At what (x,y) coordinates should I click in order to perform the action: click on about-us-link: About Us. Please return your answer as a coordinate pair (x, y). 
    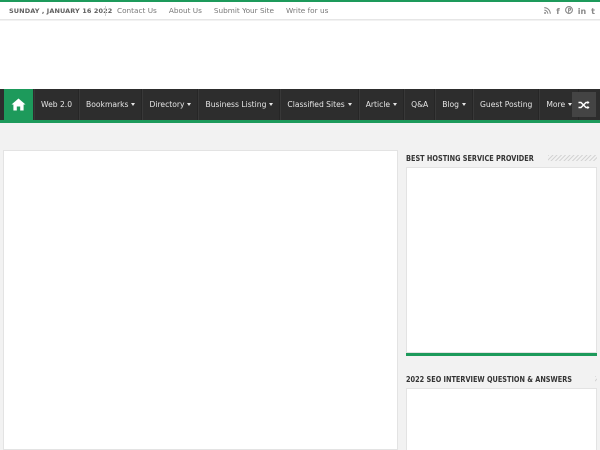
    Looking at the image, I should click on (185, 10).